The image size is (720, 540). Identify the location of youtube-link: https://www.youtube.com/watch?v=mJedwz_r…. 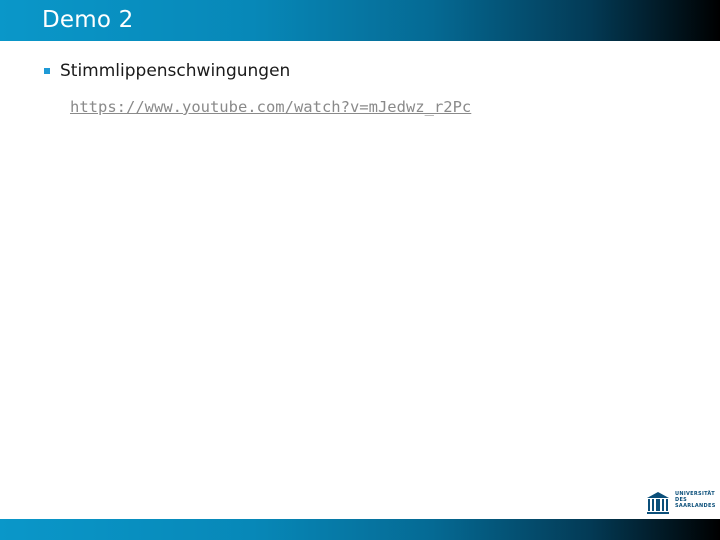
(270, 107).